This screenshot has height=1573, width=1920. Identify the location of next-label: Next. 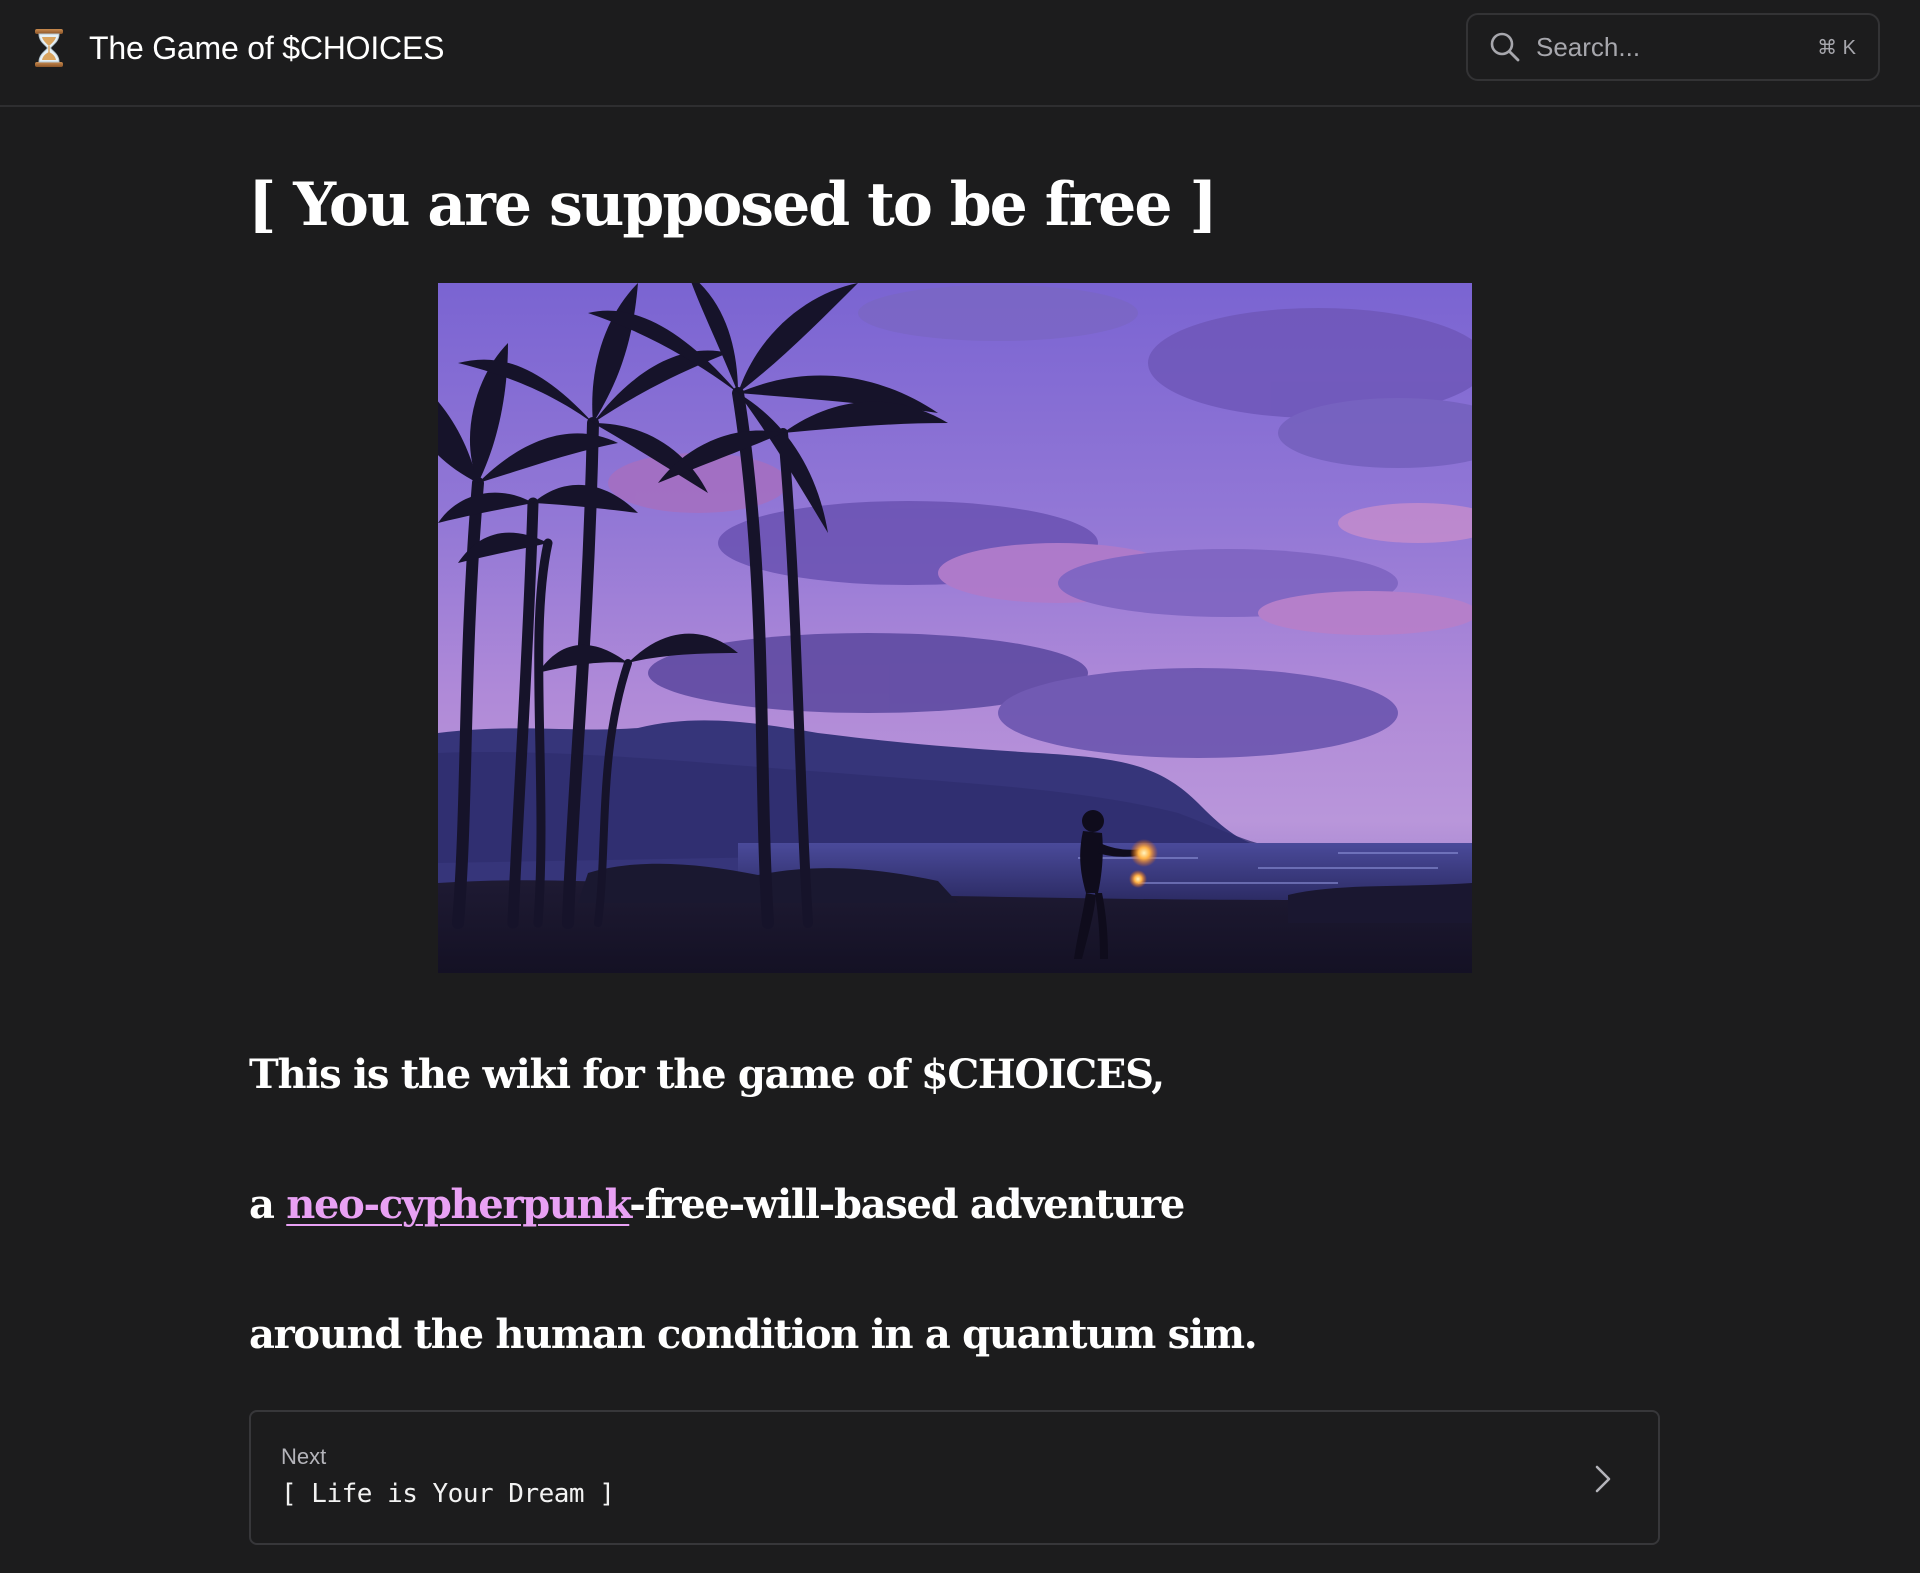
(304, 1456).